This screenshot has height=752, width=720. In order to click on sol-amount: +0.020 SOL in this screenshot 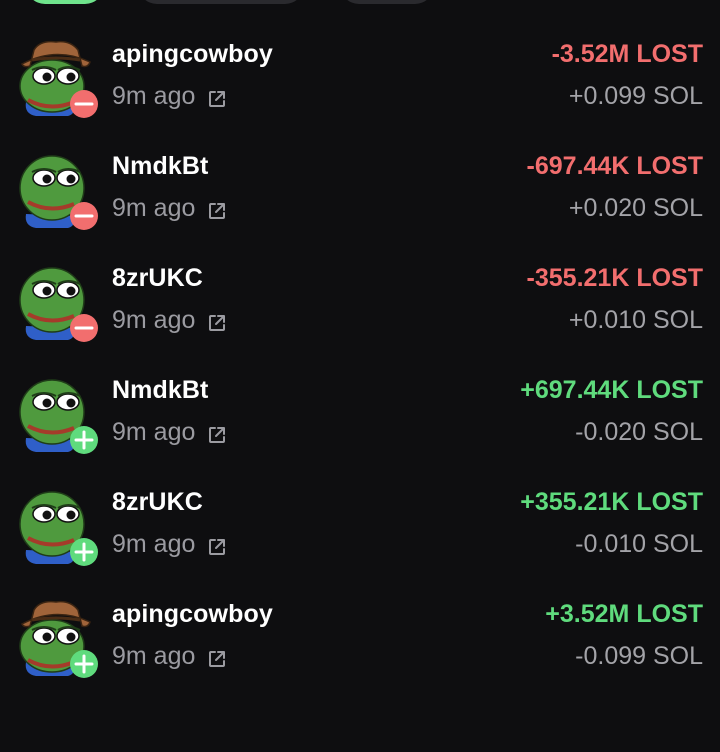, I will do `click(635, 208)`.